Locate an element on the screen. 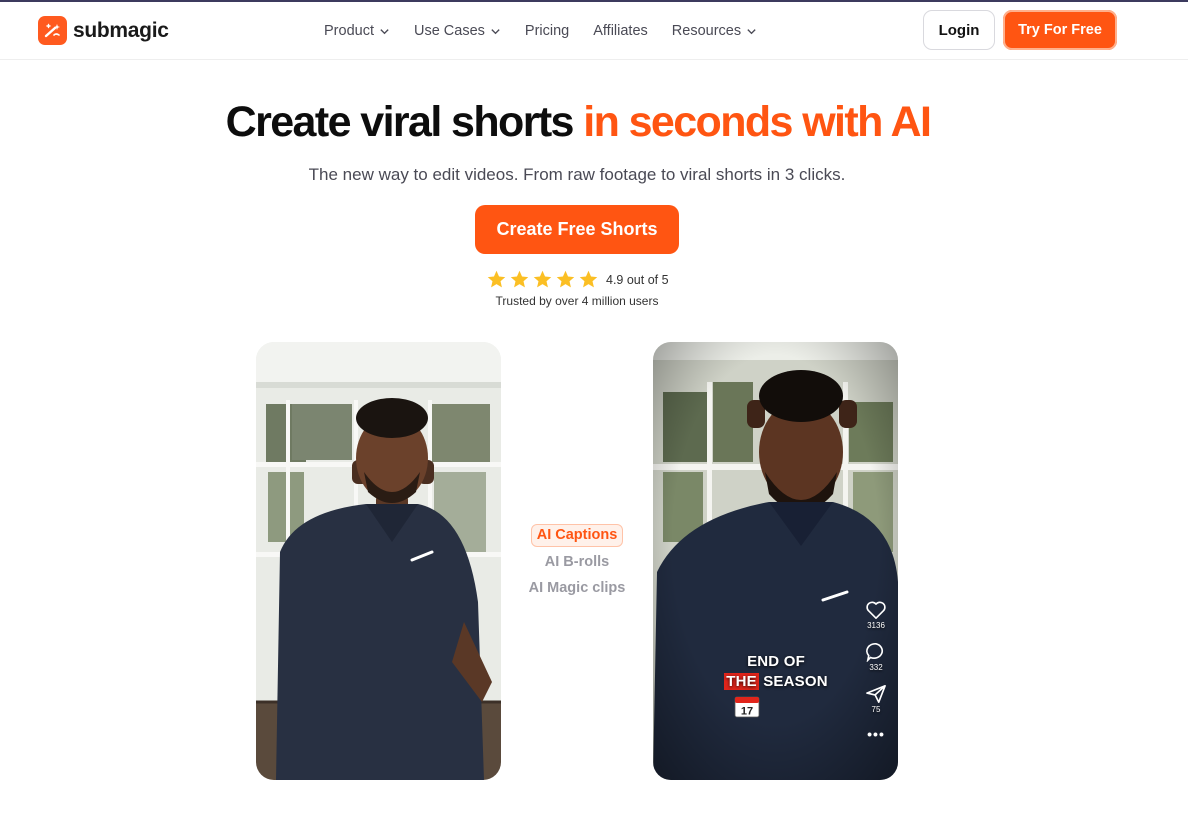  raw-video-preview is located at coordinates (378, 561).